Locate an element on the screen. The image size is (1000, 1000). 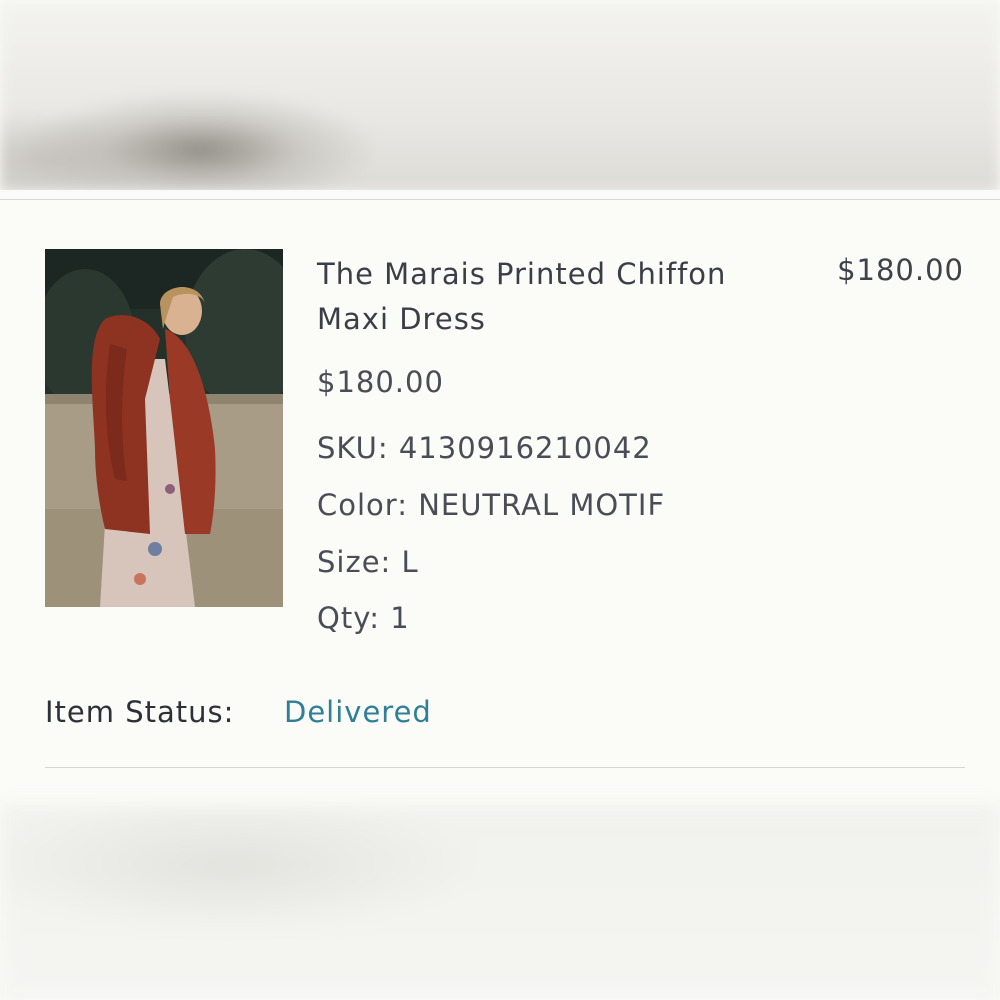
product-photo is located at coordinates (164, 428).